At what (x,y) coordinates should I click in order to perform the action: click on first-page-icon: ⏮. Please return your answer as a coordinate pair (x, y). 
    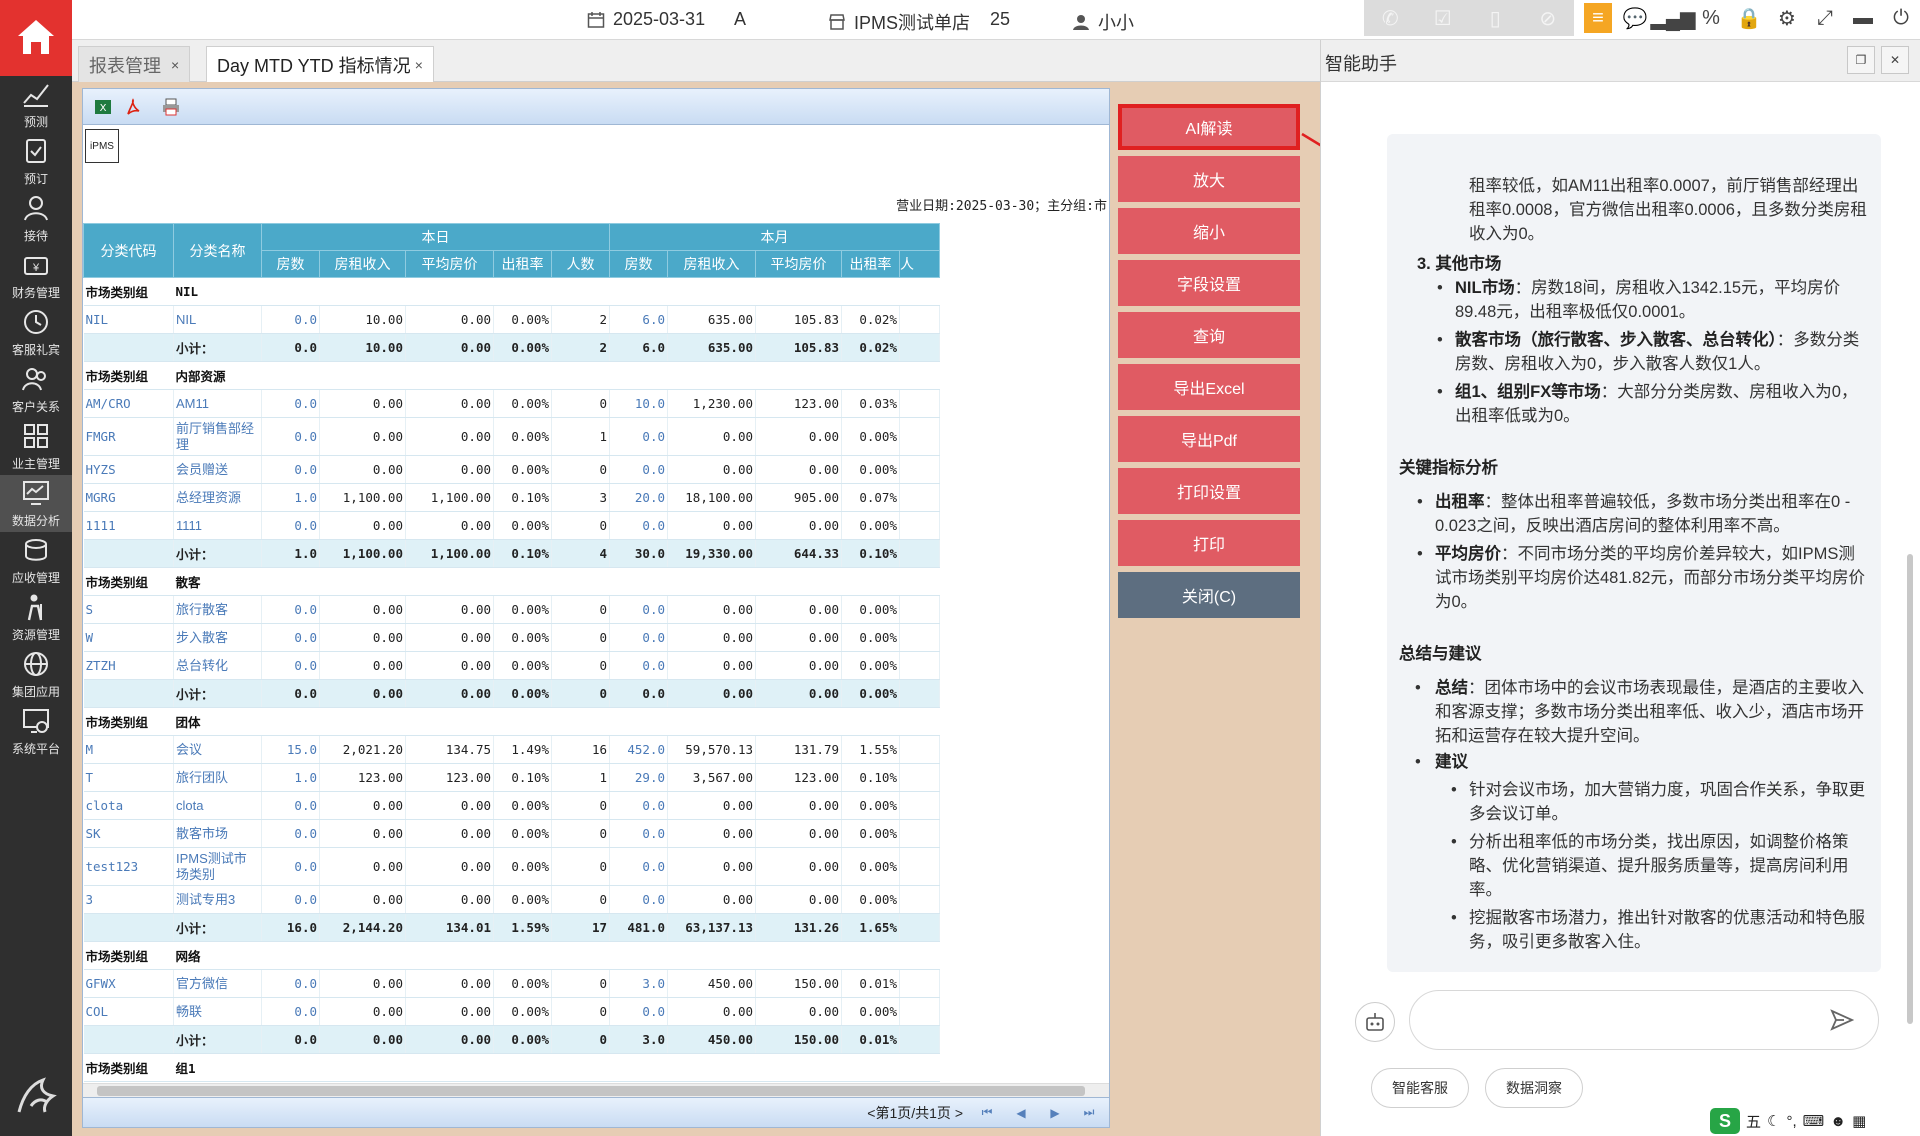
    Looking at the image, I should click on (987, 1113).